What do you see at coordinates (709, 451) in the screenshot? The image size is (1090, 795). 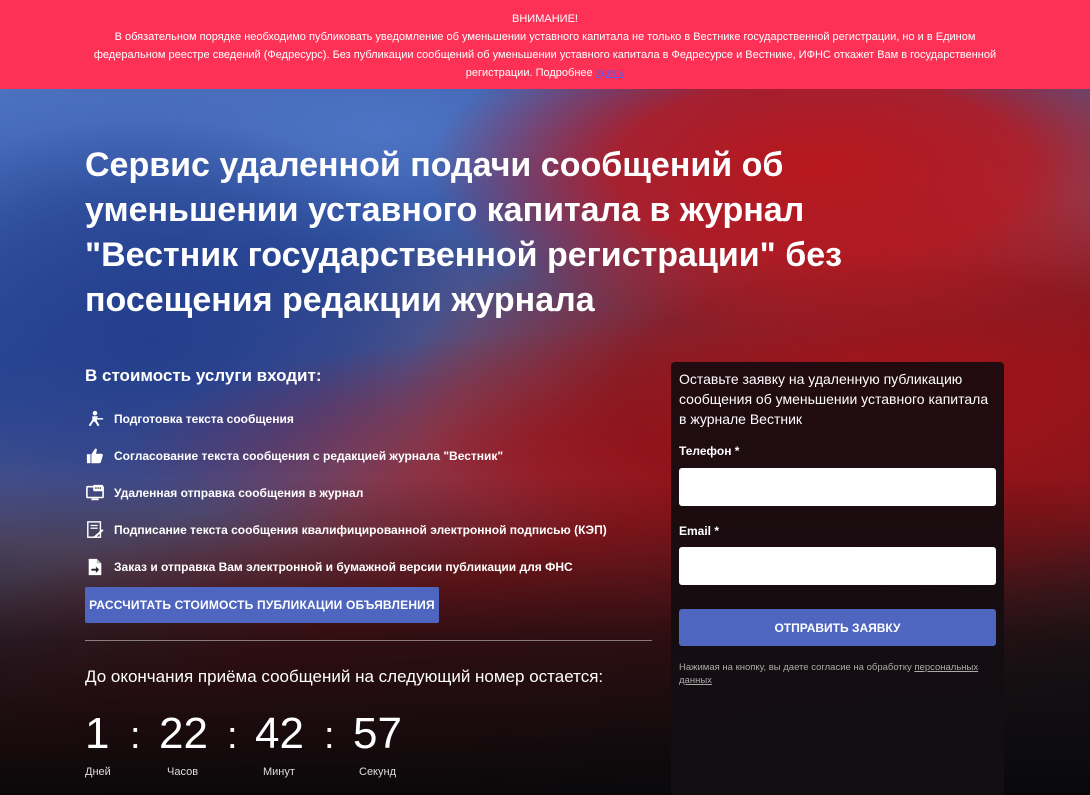 I see `phone-label: Телефон *` at bounding box center [709, 451].